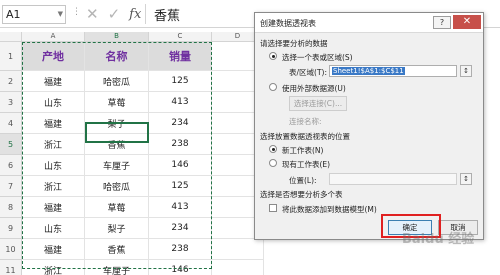  I want to click on radio-new-sheet-label: 新工作表(N), so click(303, 150).